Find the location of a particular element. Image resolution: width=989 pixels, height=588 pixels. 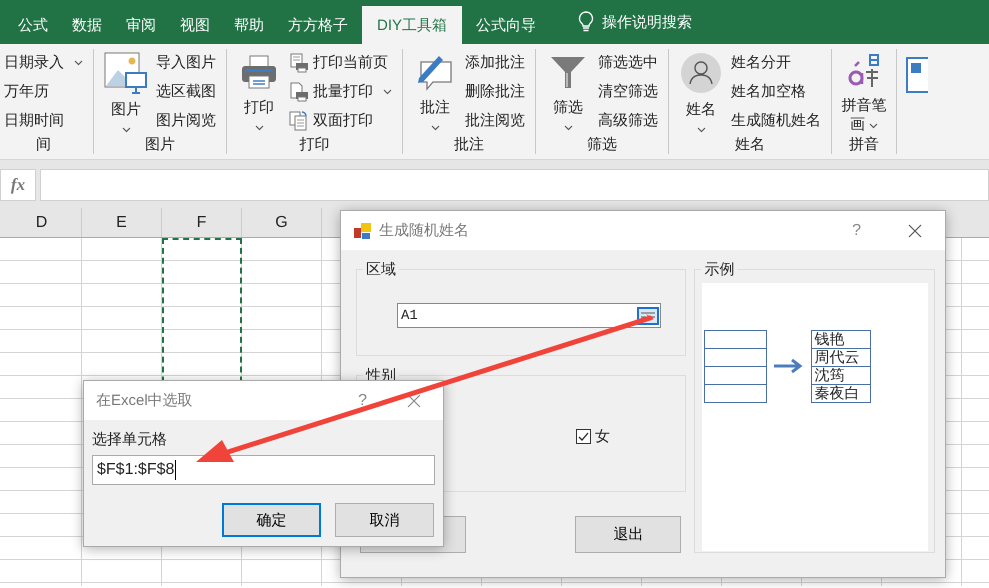

ribbon-tab: 帮助 is located at coordinates (249, 25).